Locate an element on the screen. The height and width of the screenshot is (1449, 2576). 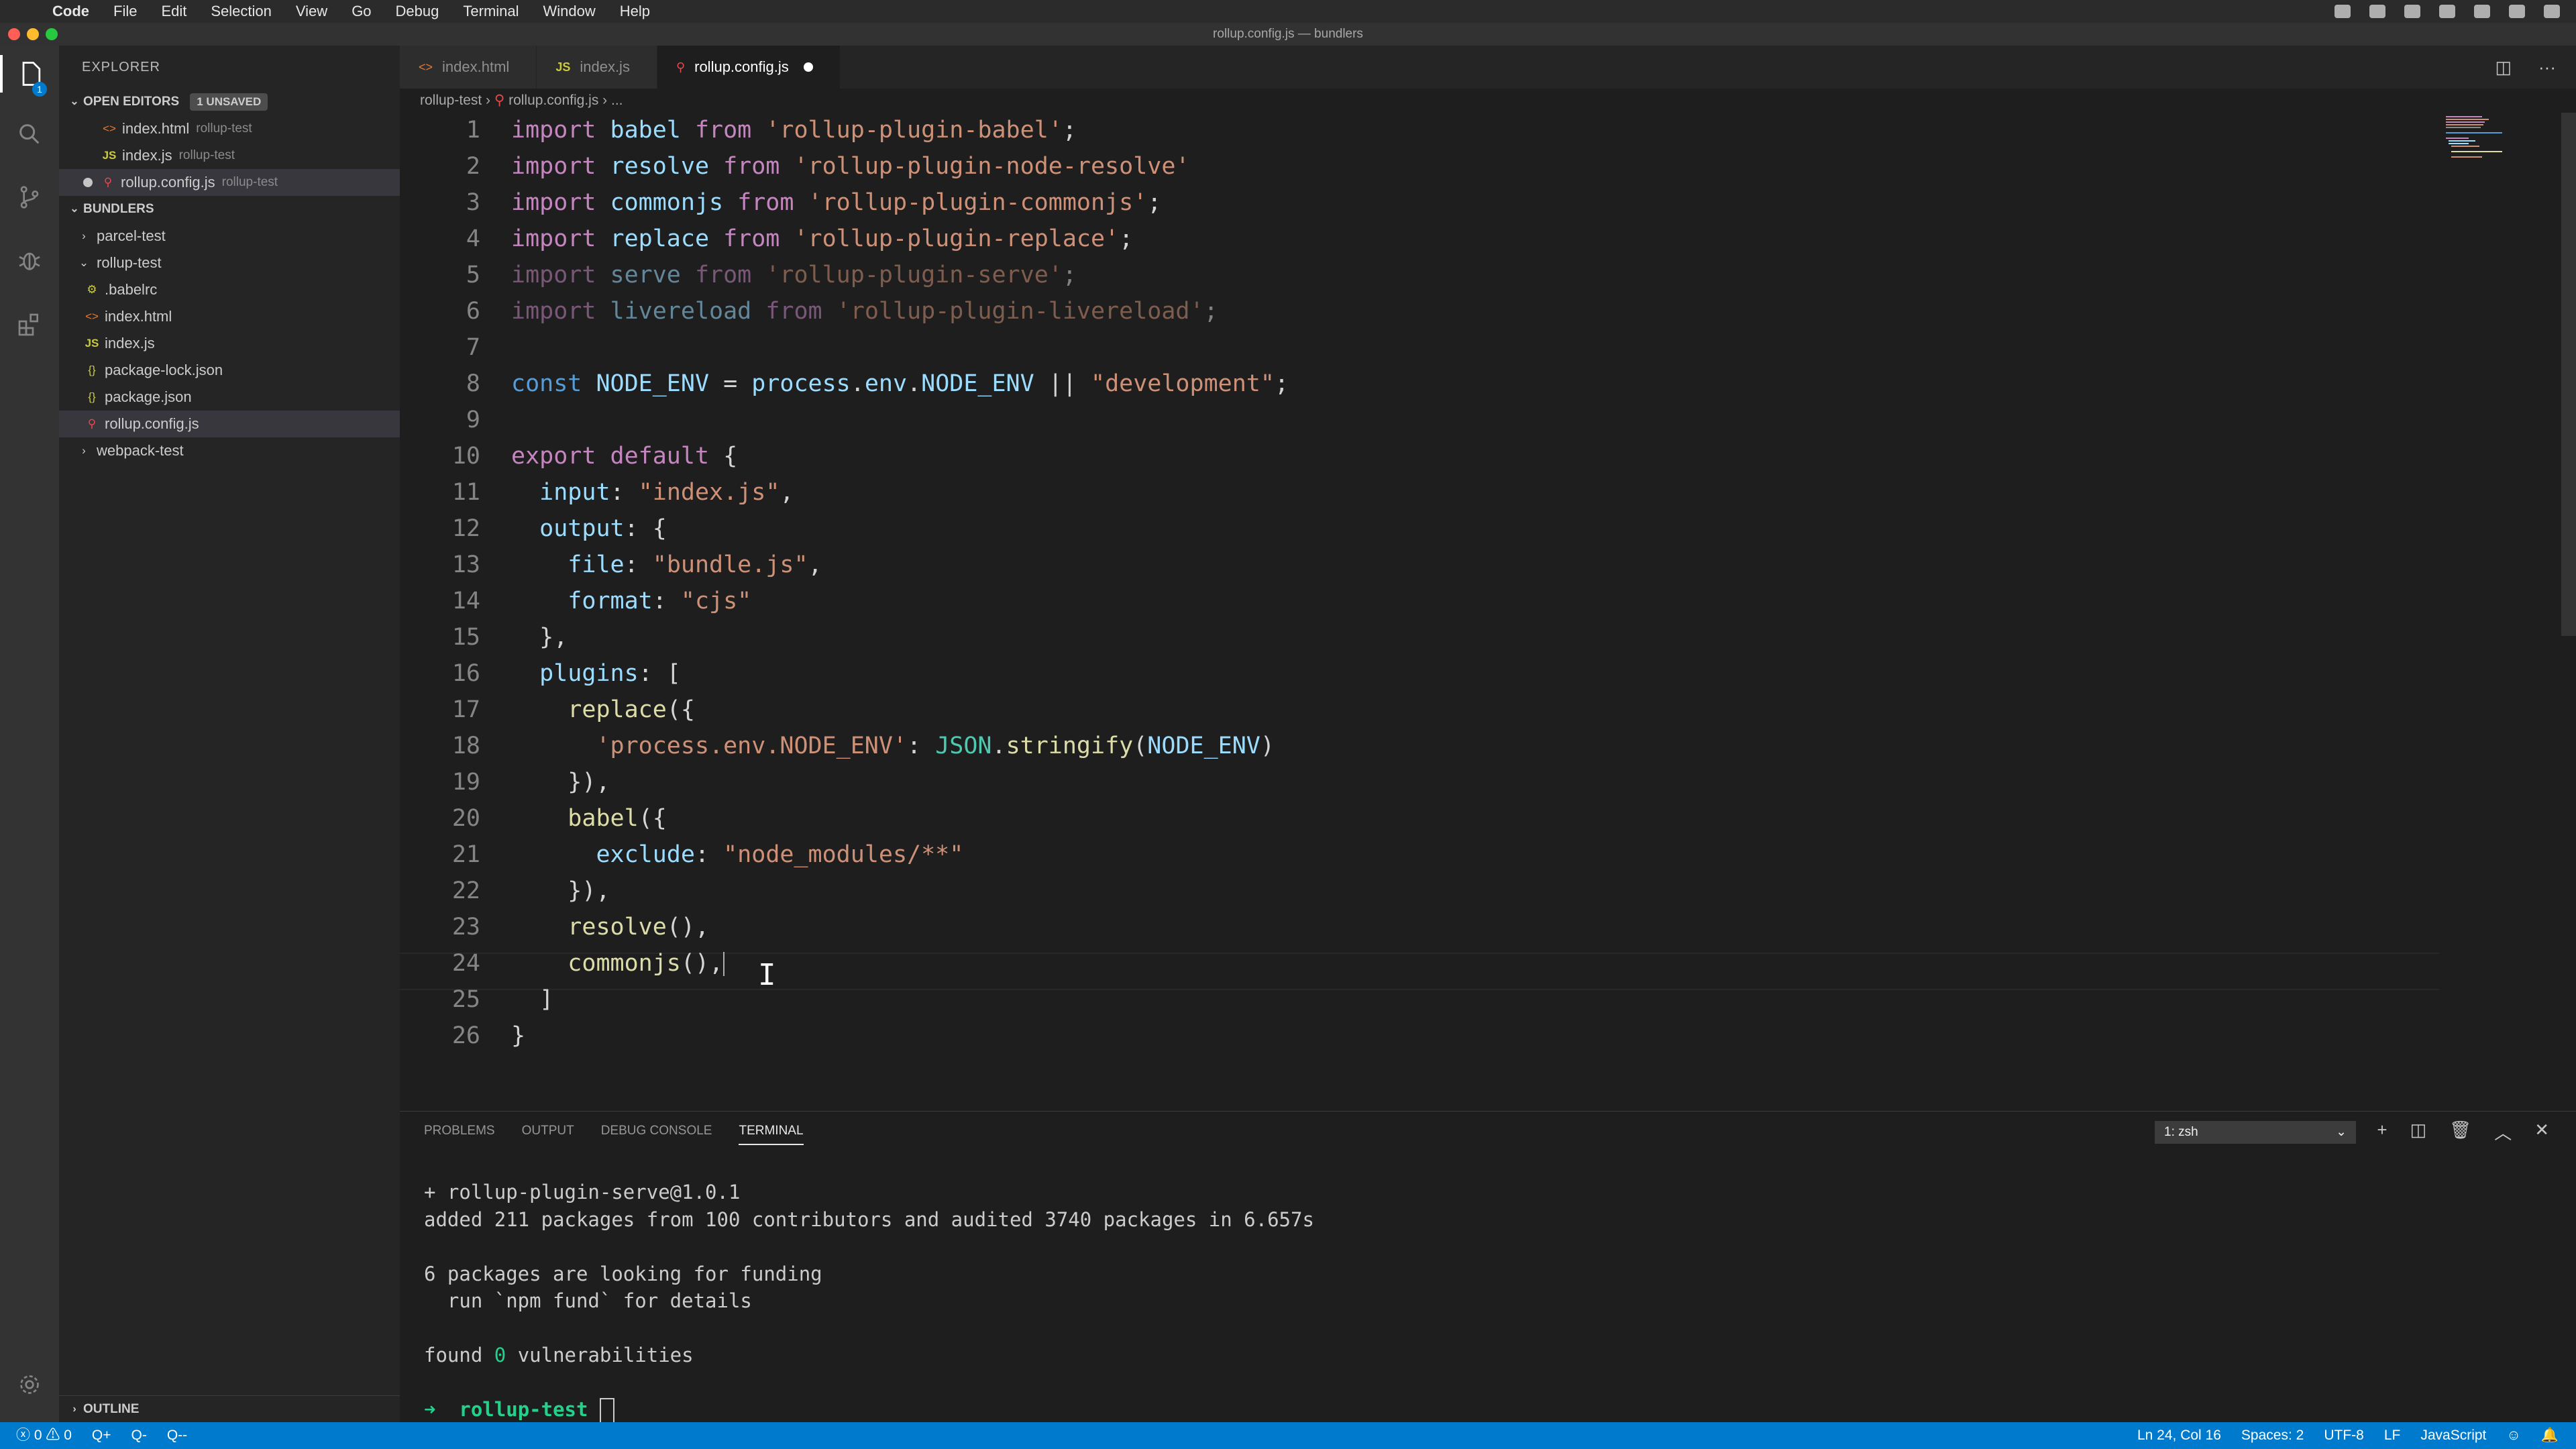
line-number: 18 is located at coordinates (465, 746).